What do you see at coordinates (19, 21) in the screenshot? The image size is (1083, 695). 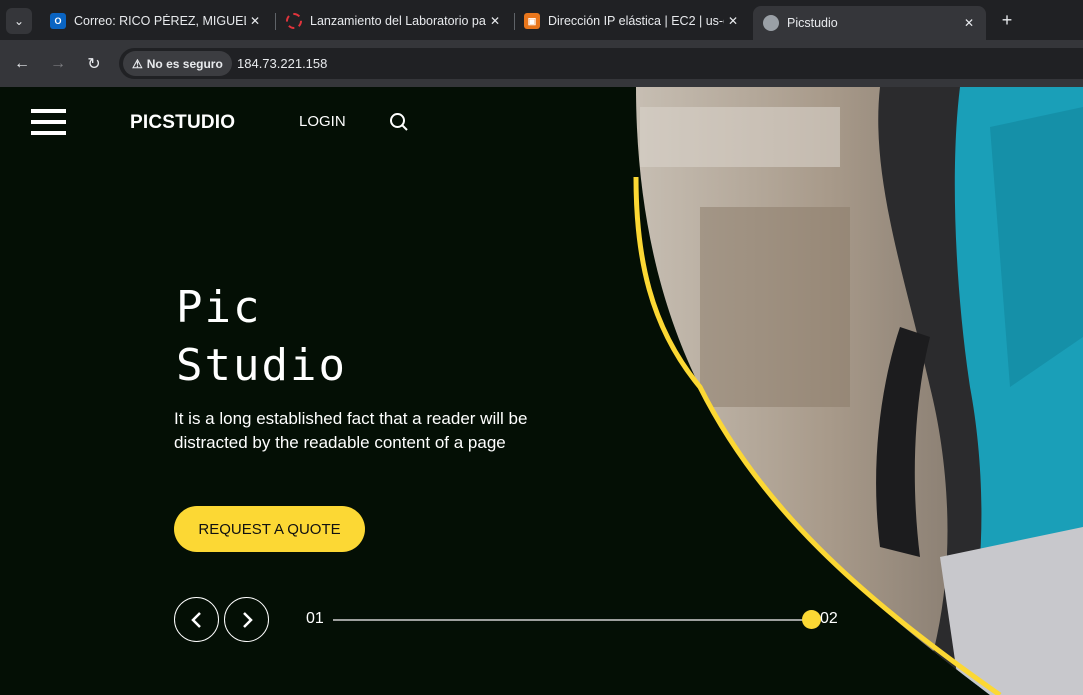 I see `tab-search-button: ⌄` at bounding box center [19, 21].